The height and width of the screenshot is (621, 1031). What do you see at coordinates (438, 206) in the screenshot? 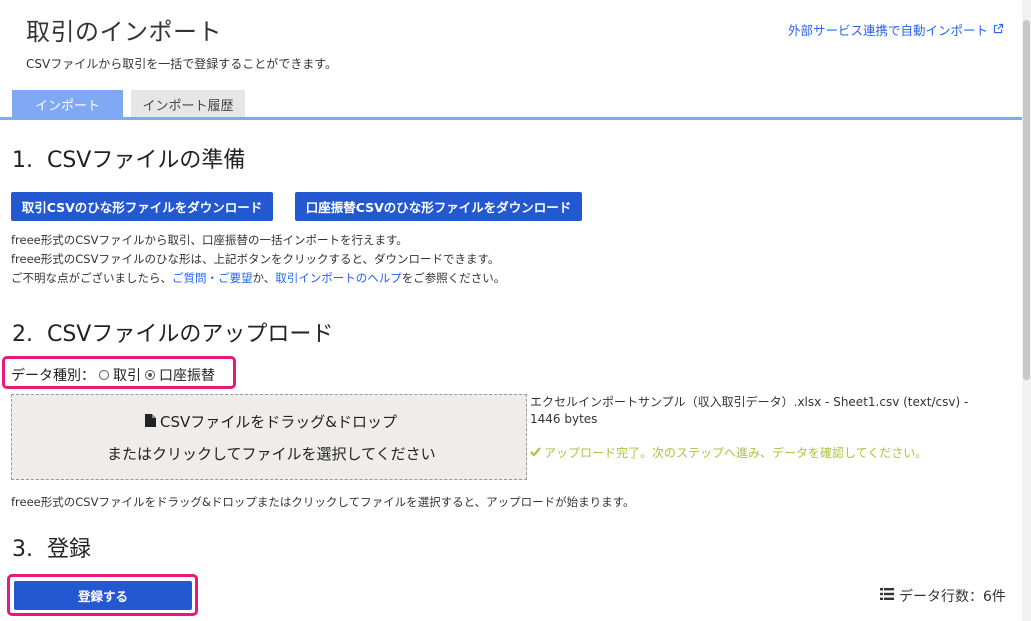
I see `download-koza-template-button: 口座振替CSVのひな形ファイルをダウンロード` at bounding box center [438, 206].